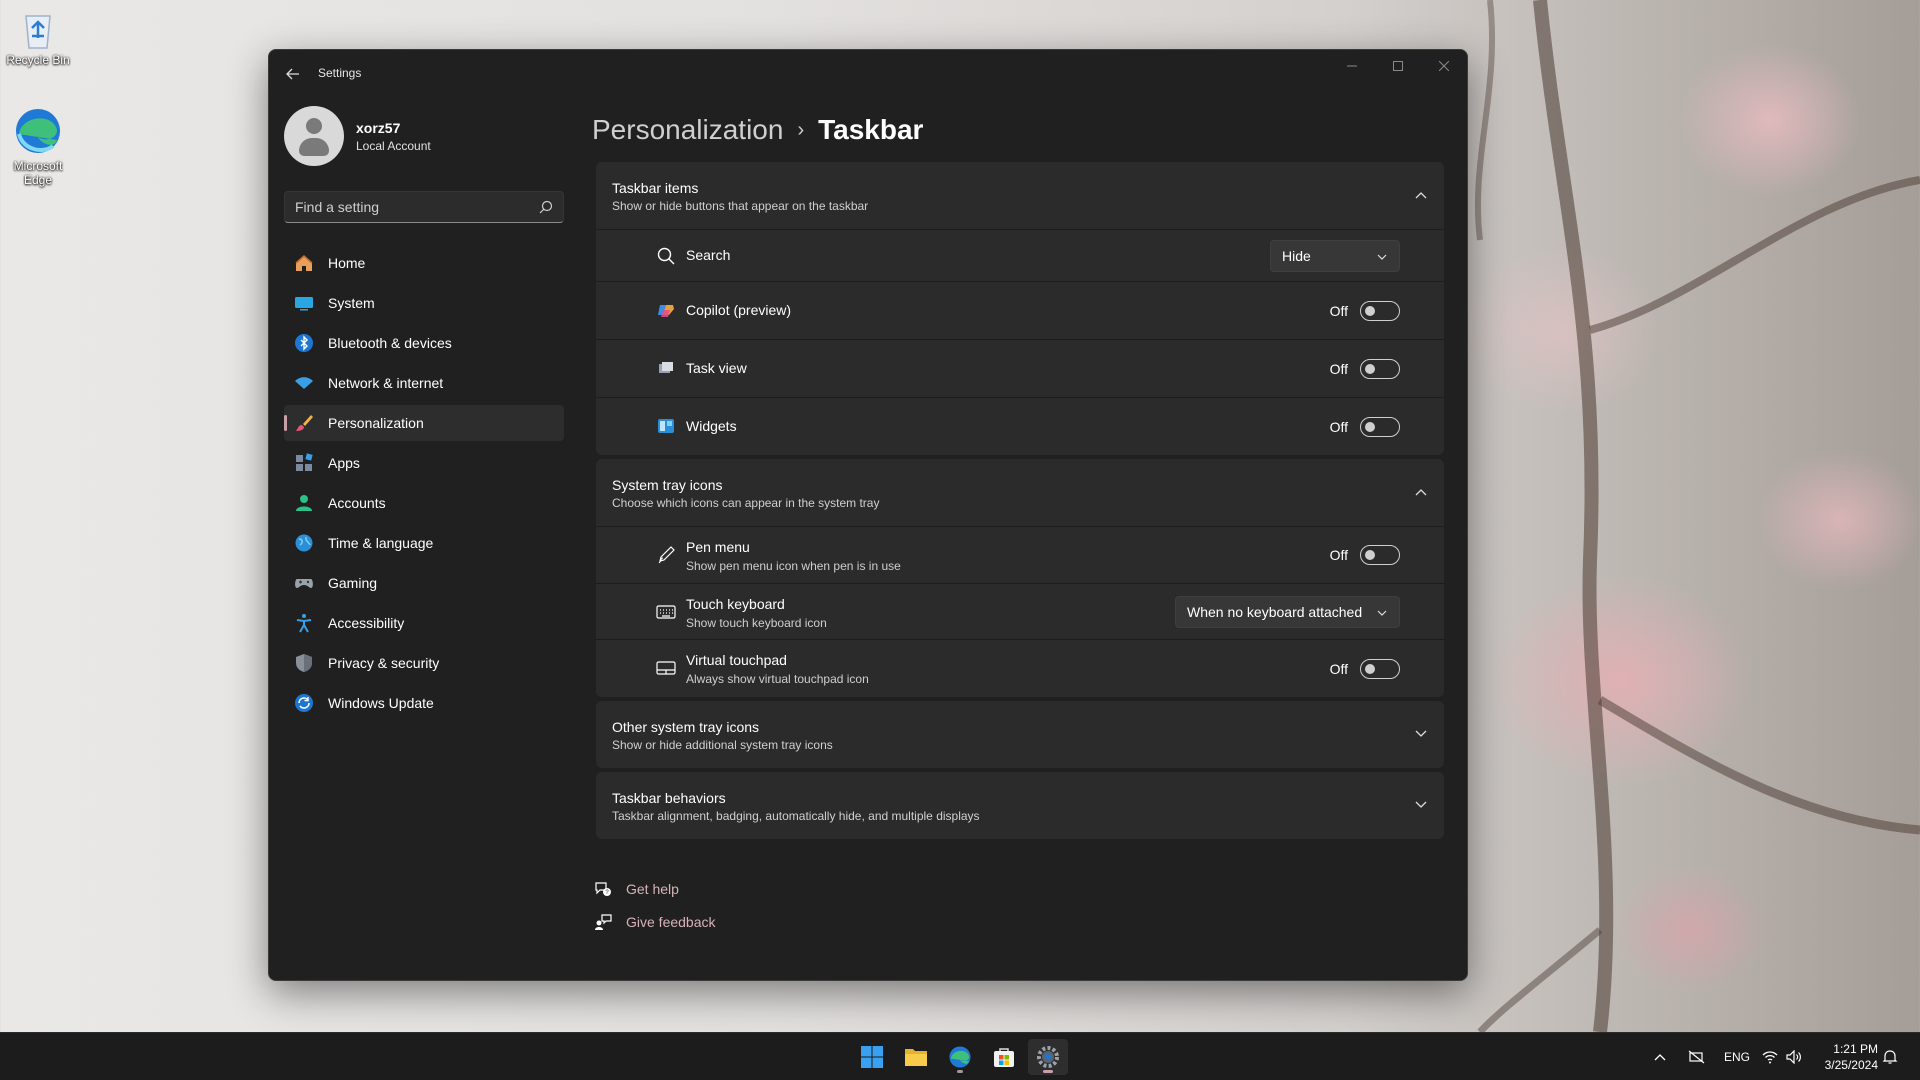 The width and height of the screenshot is (1920, 1080). Describe the element at coordinates (1335, 255) in the screenshot. I see `search-mode-dropdown: Hide` at that location.